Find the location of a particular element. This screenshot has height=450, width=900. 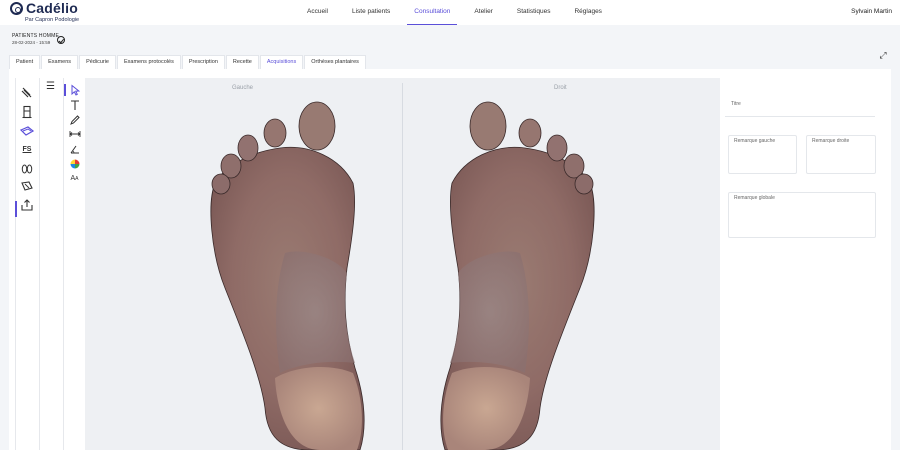

pencil-icon is located at coordinates (74, 120).